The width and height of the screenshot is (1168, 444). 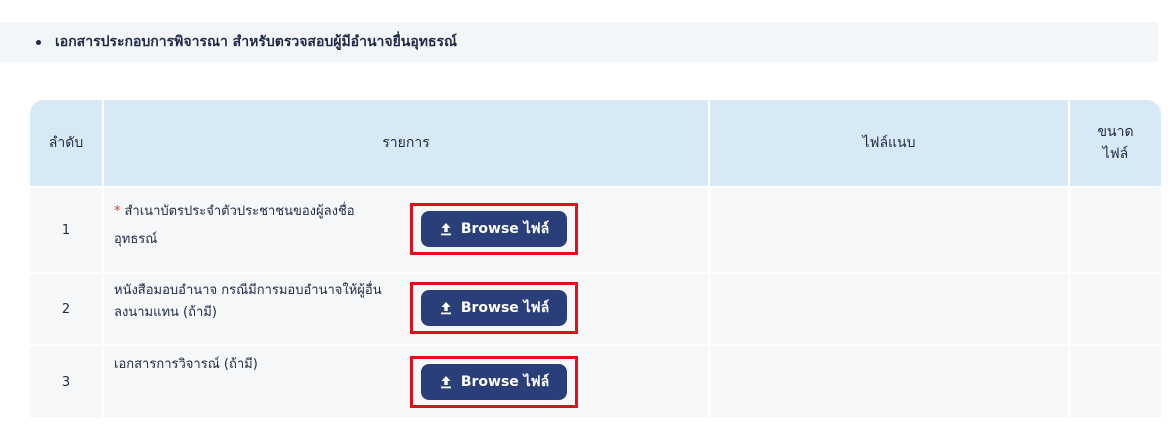 What do you see at coordinates (66, 308) in the screenshot?
I see `row-index: 2` at bounding box center [66, 308].